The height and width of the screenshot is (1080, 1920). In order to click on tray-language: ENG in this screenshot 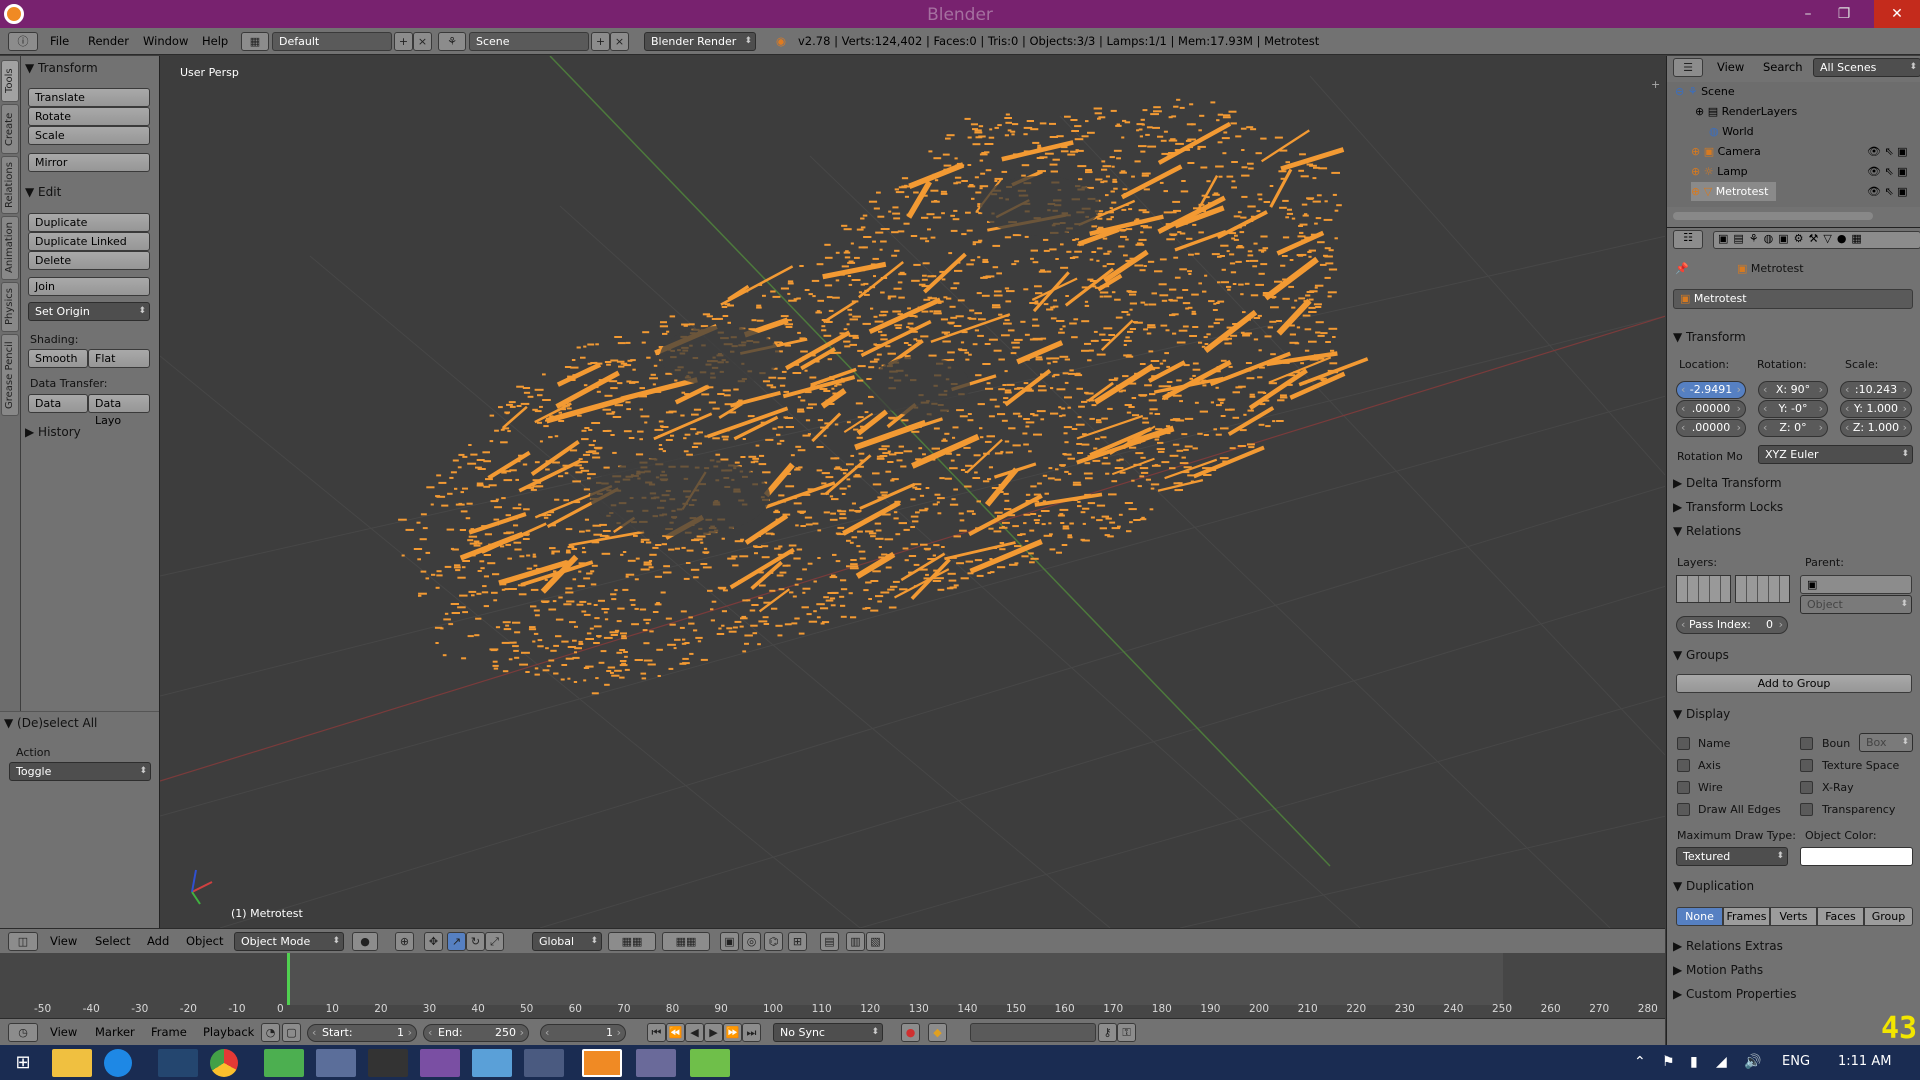, I will do `click(1796, 1061)`.